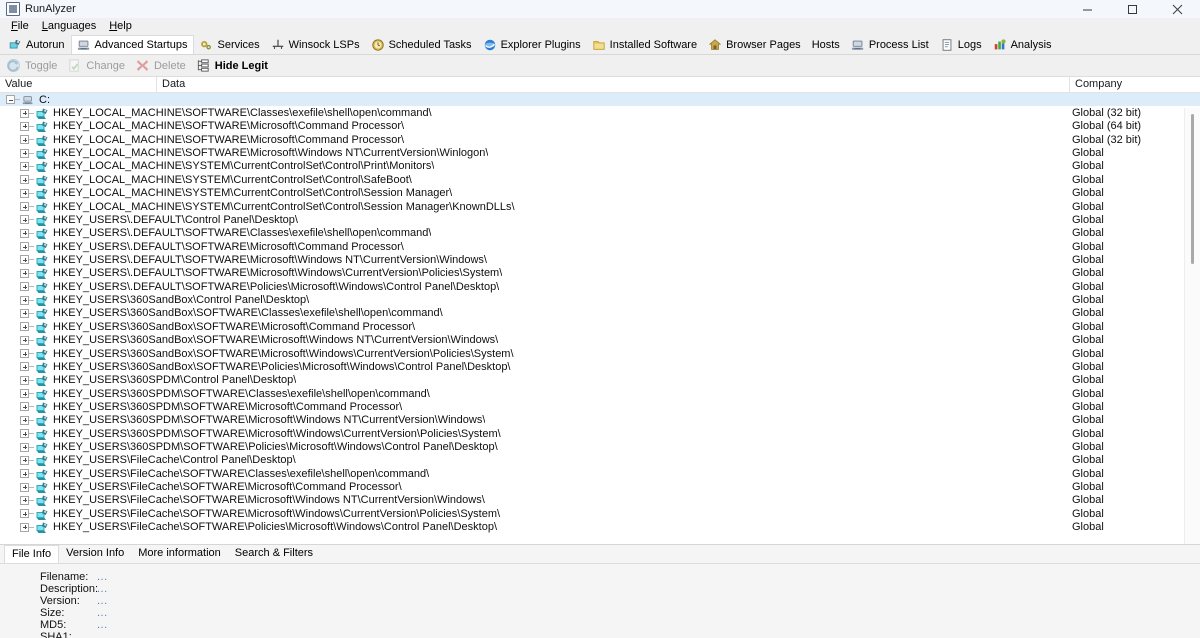 This screenshot has height=638, width=1200. I want to click on tab-explorer-plugins: Explorer Plugins, so click(532, 44).